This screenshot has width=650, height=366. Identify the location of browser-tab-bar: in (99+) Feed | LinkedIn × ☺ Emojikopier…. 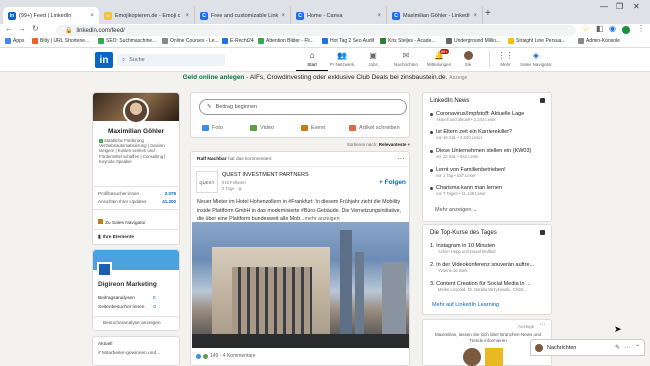
(325, 12).